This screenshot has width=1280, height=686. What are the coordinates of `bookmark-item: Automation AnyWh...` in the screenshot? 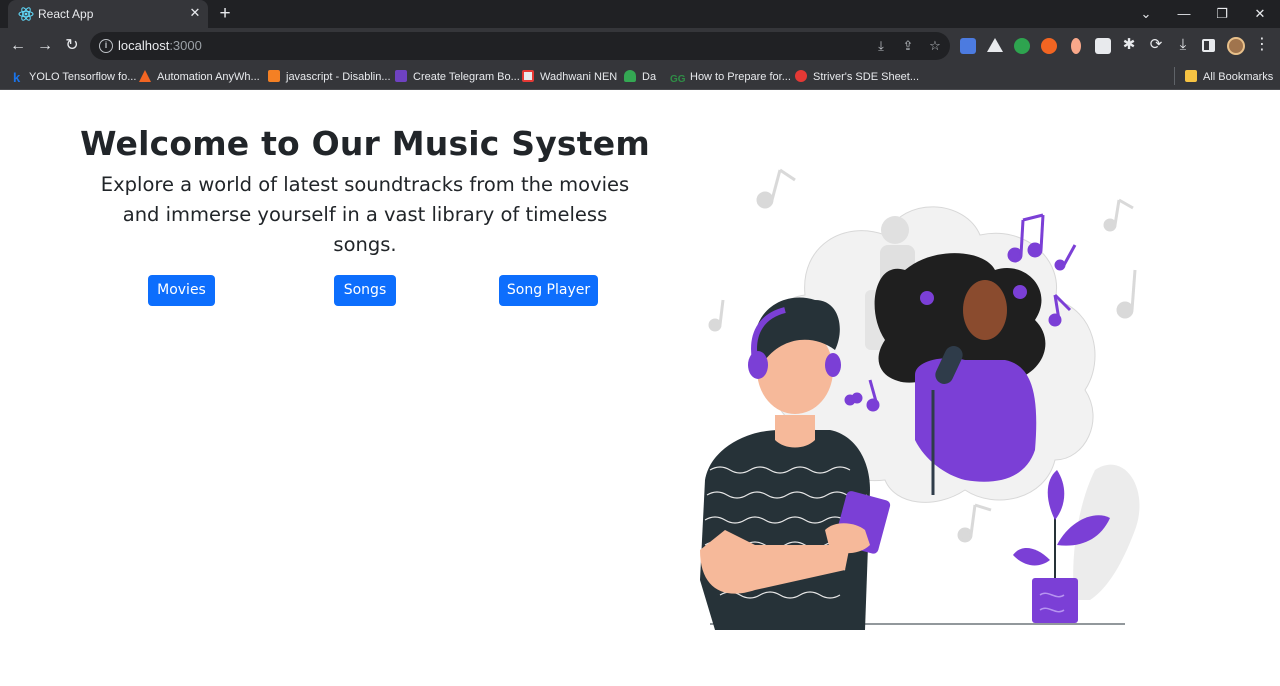 It's located at (199, 77).